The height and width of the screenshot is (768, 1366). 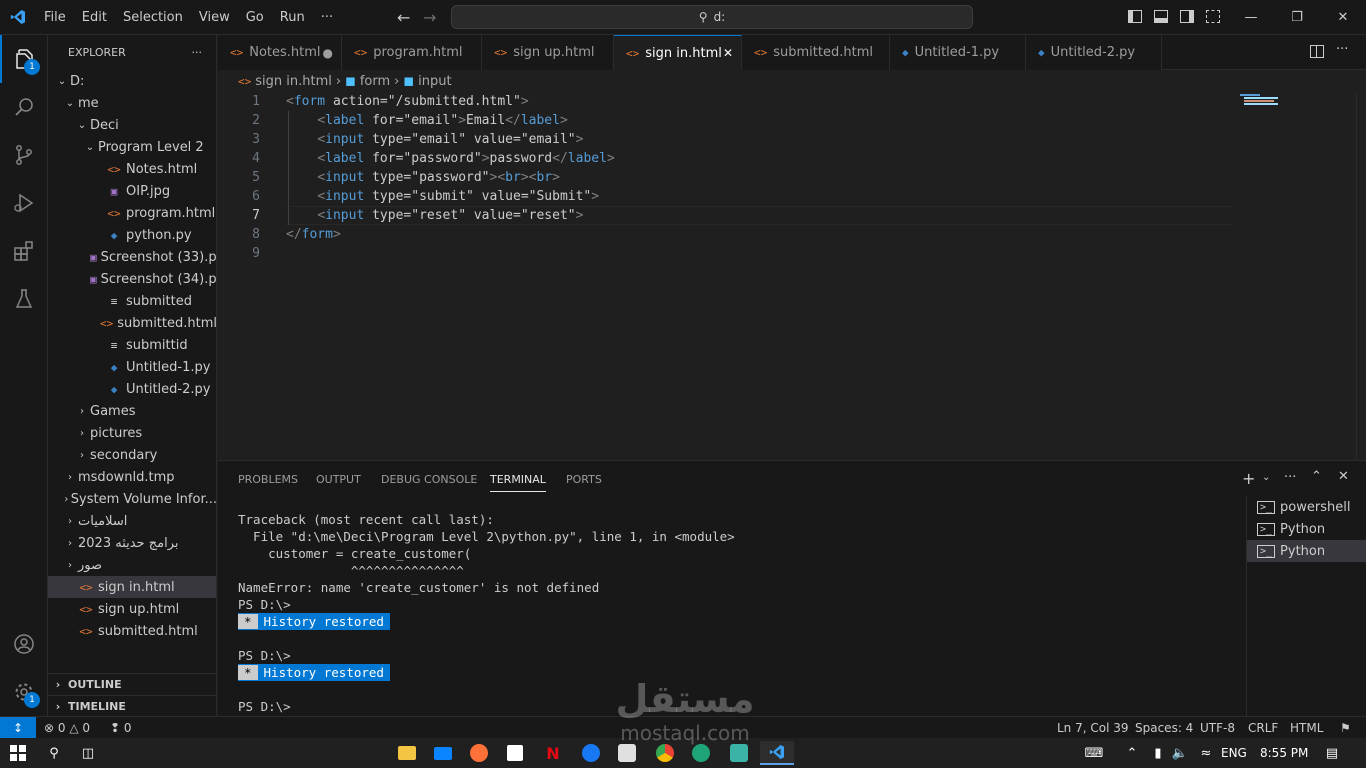 I want to click on search-activity, so click(x=24, y=107).